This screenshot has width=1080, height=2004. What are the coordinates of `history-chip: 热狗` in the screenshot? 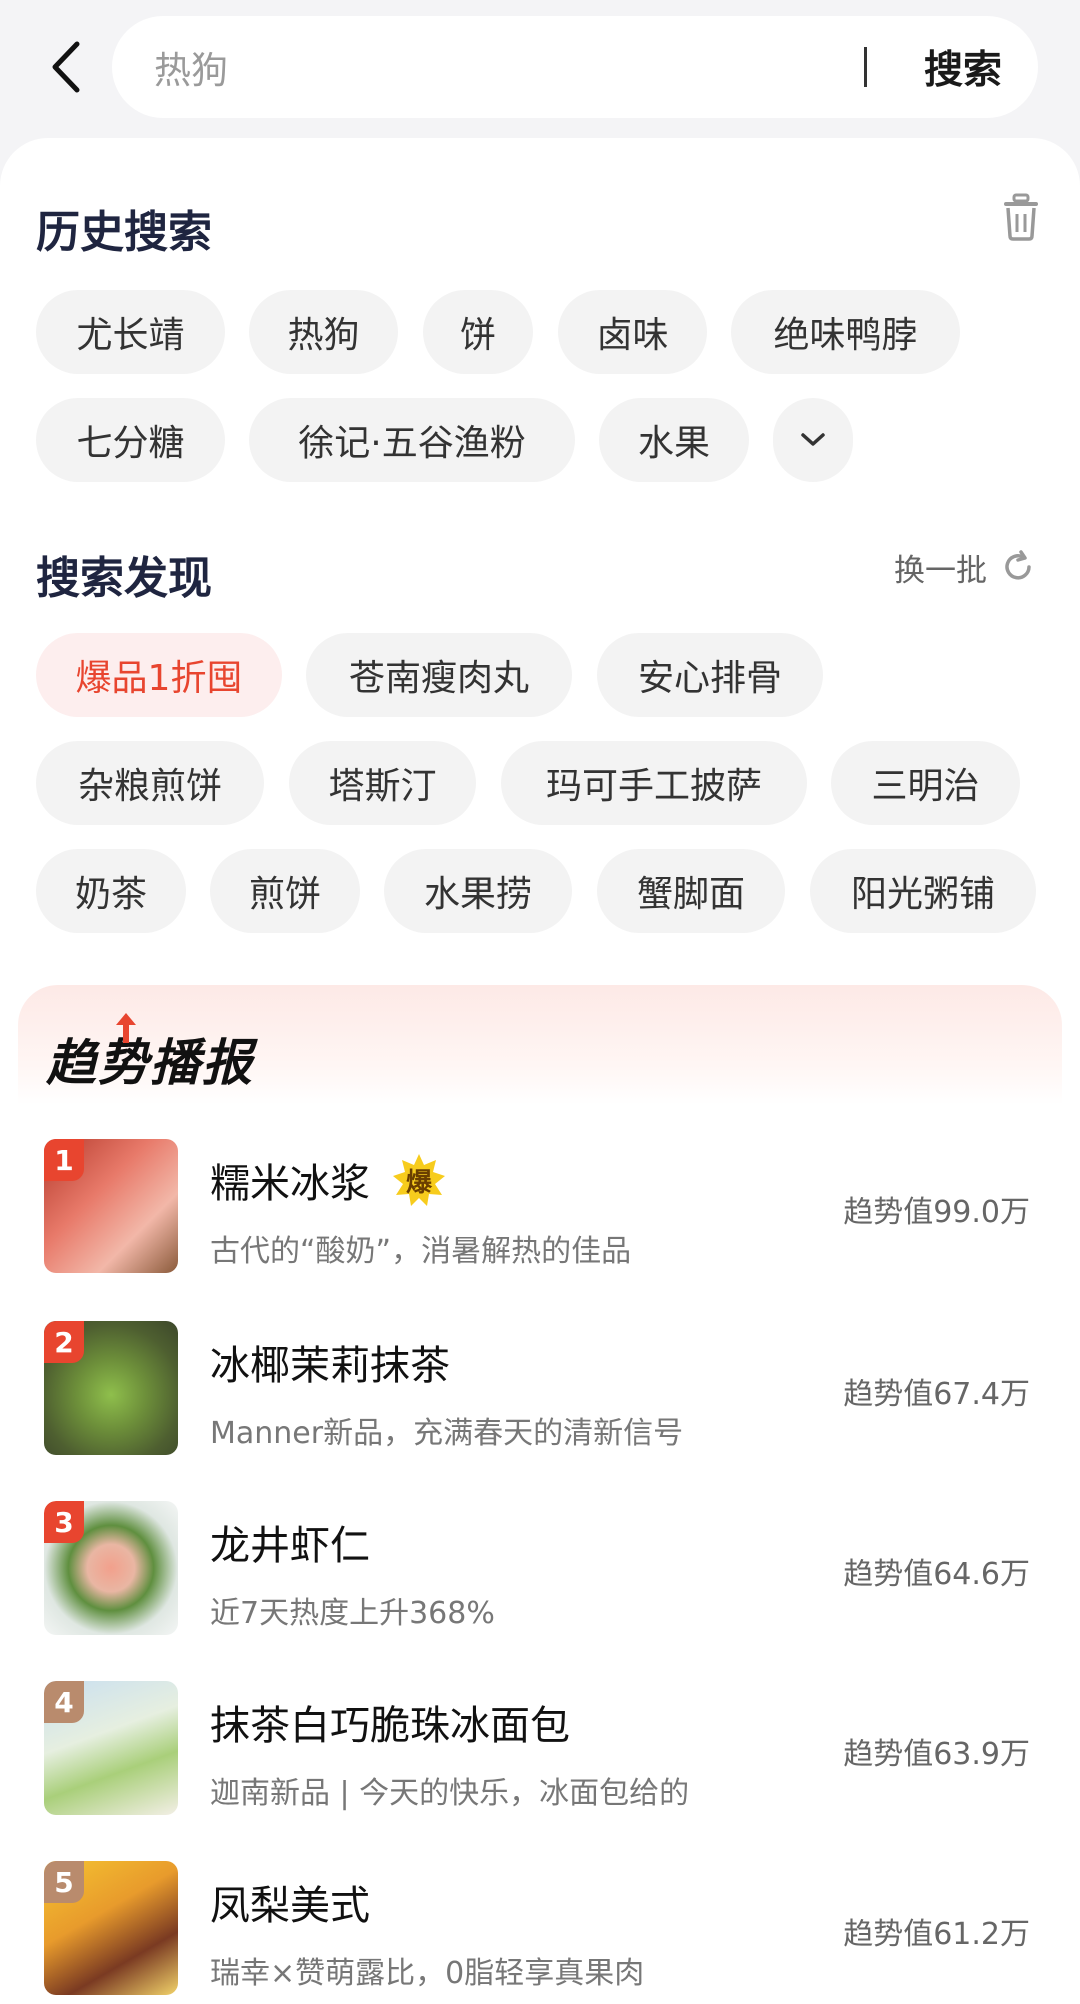 It's located at (323, 332).